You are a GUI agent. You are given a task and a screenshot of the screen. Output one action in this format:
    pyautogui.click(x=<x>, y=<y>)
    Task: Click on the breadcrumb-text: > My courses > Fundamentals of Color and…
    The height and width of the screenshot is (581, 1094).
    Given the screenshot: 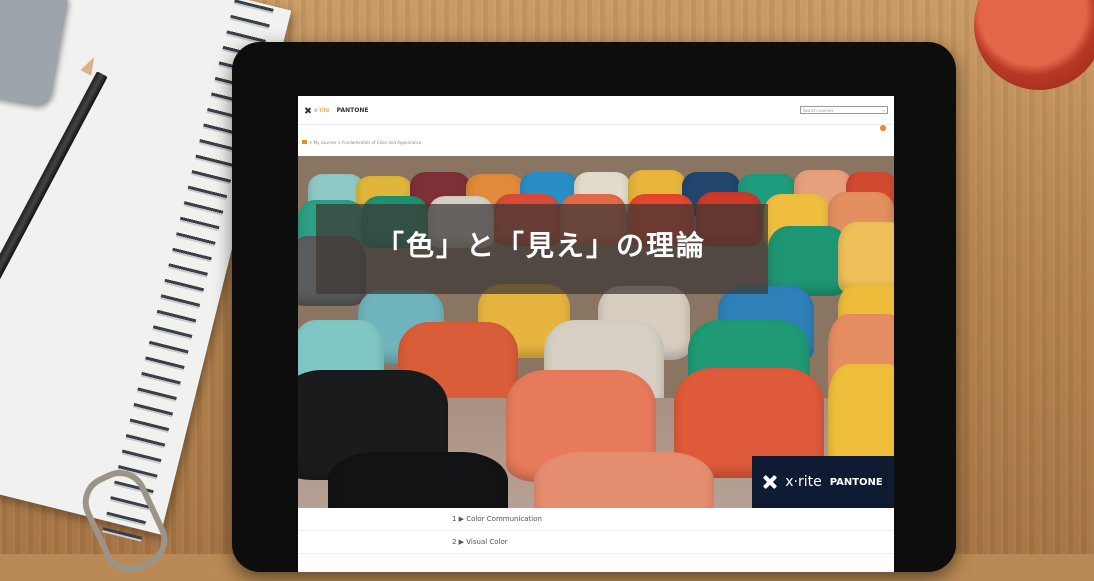 What is the action you would take?
    pyautogui.click(x=365, y=142)
    